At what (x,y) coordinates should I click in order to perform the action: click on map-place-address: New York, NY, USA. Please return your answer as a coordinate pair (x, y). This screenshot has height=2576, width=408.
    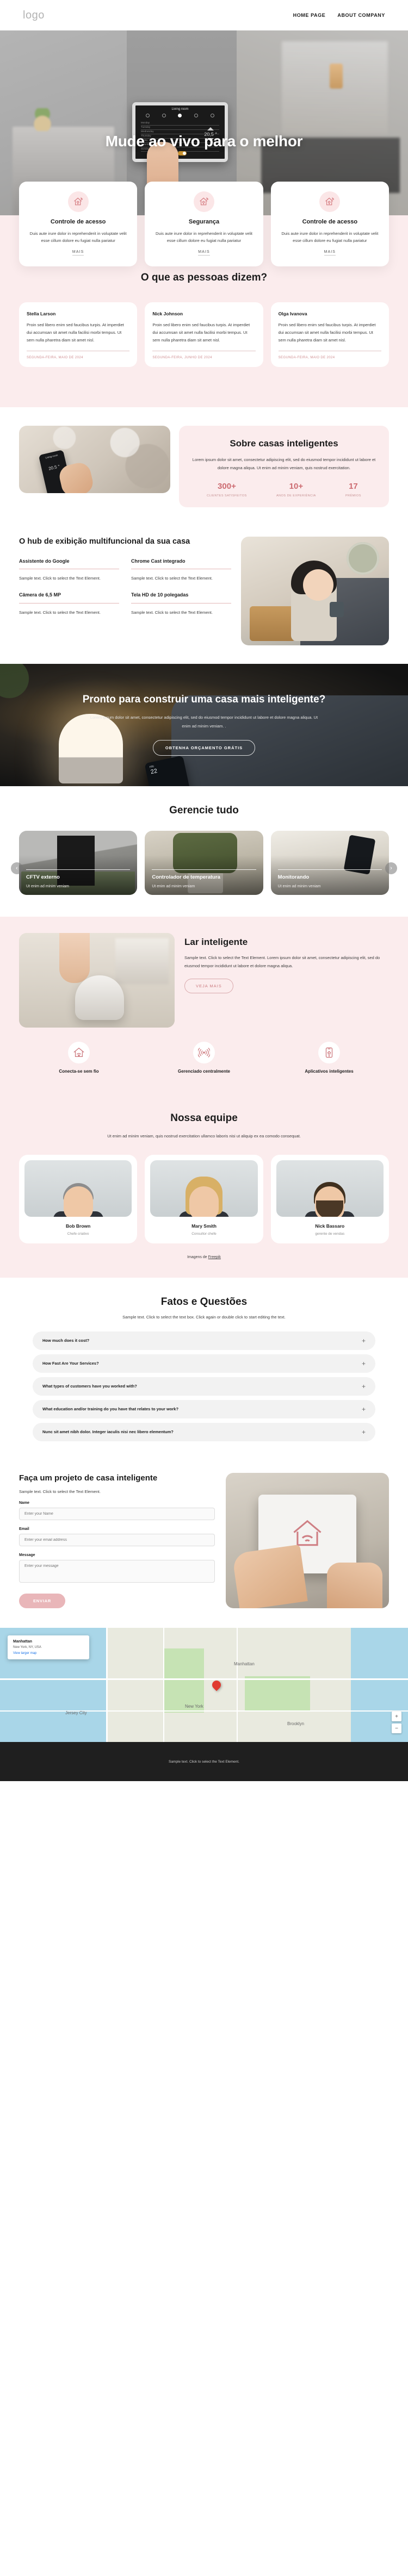
    Looking at the image, I should click on (27, 1648).